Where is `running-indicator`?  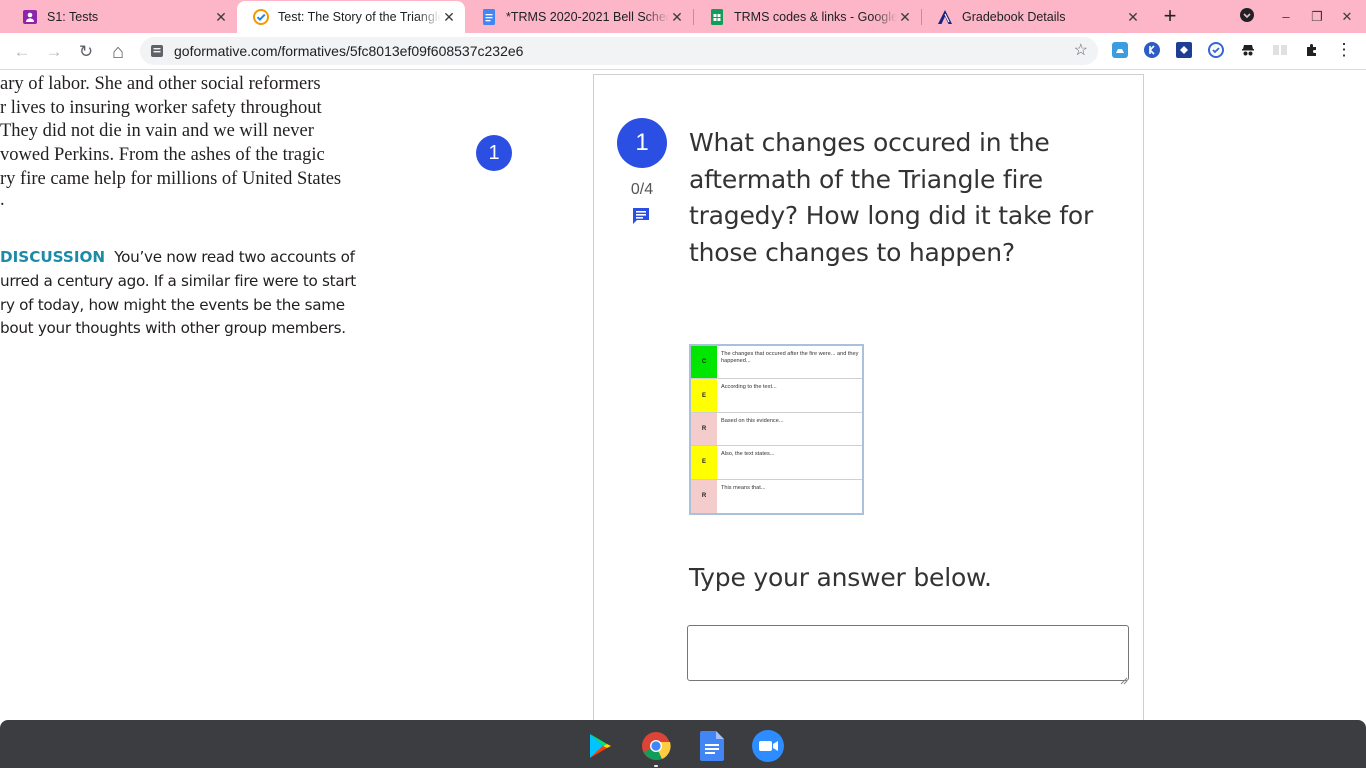
running-indicator is located at coordinates (656, 766).